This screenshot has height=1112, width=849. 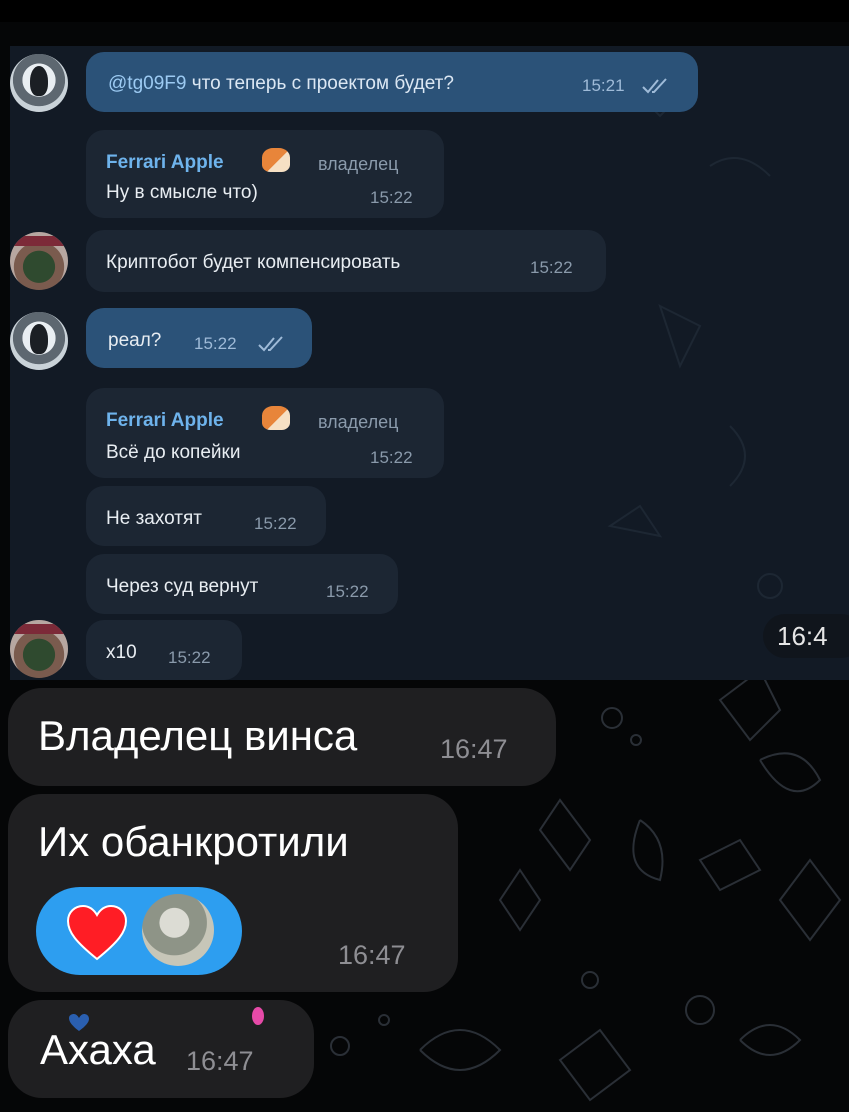 What do you see at coordinates (79, 1022) in the screenshot?
I see `blue-heart-sticker-icon` at bounding box center [79, 1022].